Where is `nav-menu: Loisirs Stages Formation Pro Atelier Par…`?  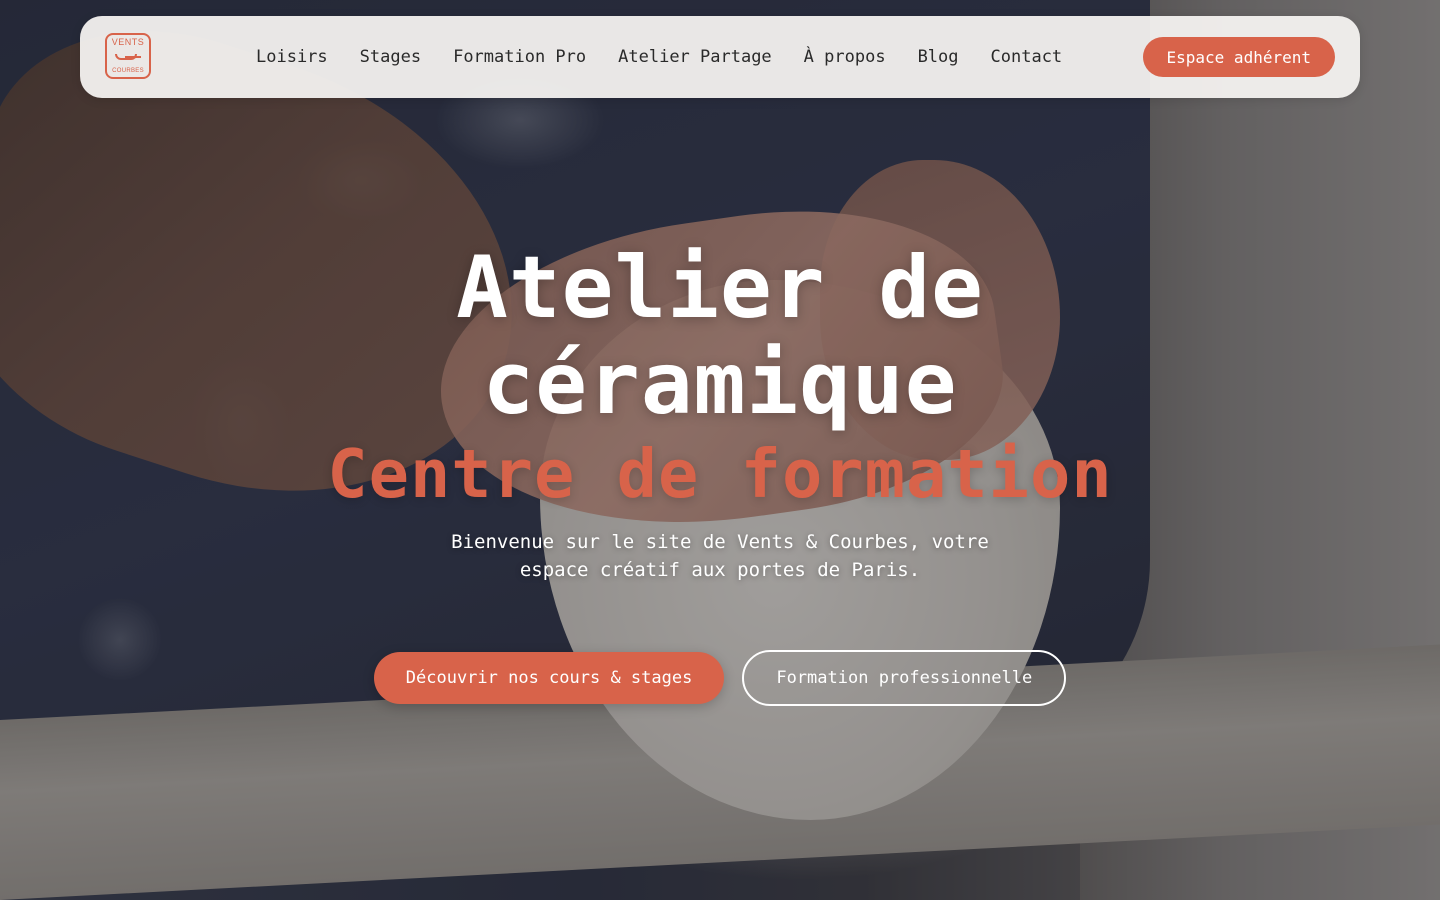 nav-menu: Loisirs Stages Formation Pro Atelier Par… is located at coordinates (659, 57).